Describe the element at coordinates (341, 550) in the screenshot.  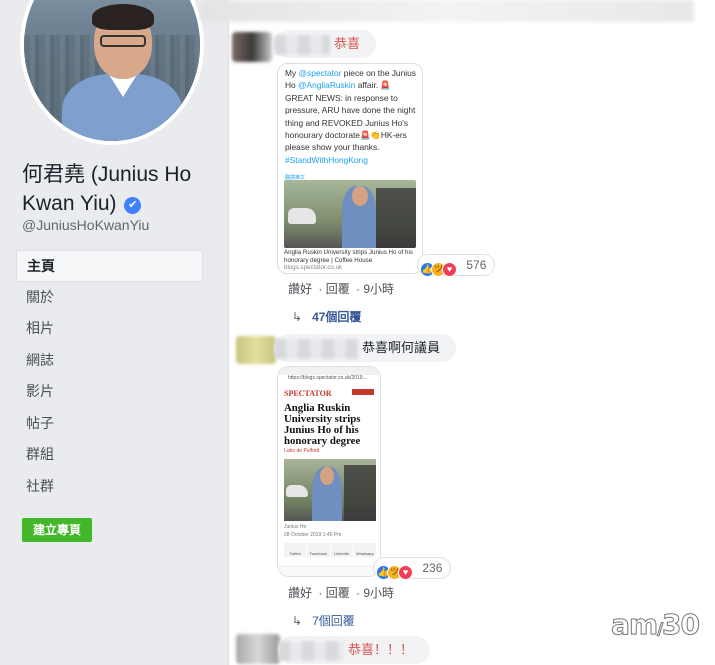
I see `share-linkedin: LinkedIn` at that location.